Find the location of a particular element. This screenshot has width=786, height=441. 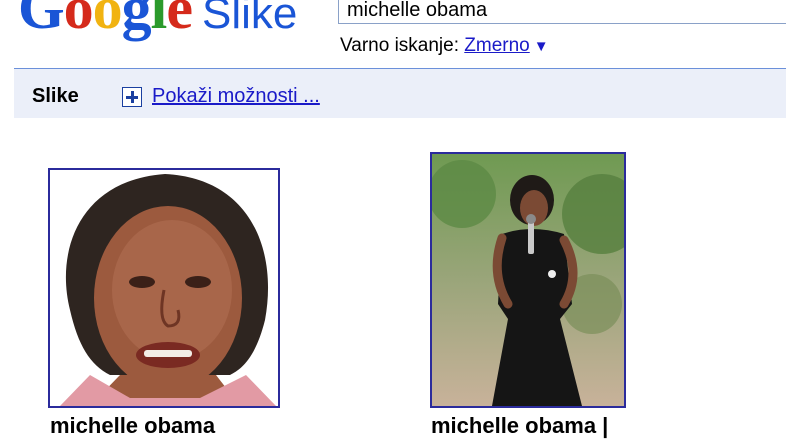

result-caption-2: michelle obama | is located at coordinates (519, 426).